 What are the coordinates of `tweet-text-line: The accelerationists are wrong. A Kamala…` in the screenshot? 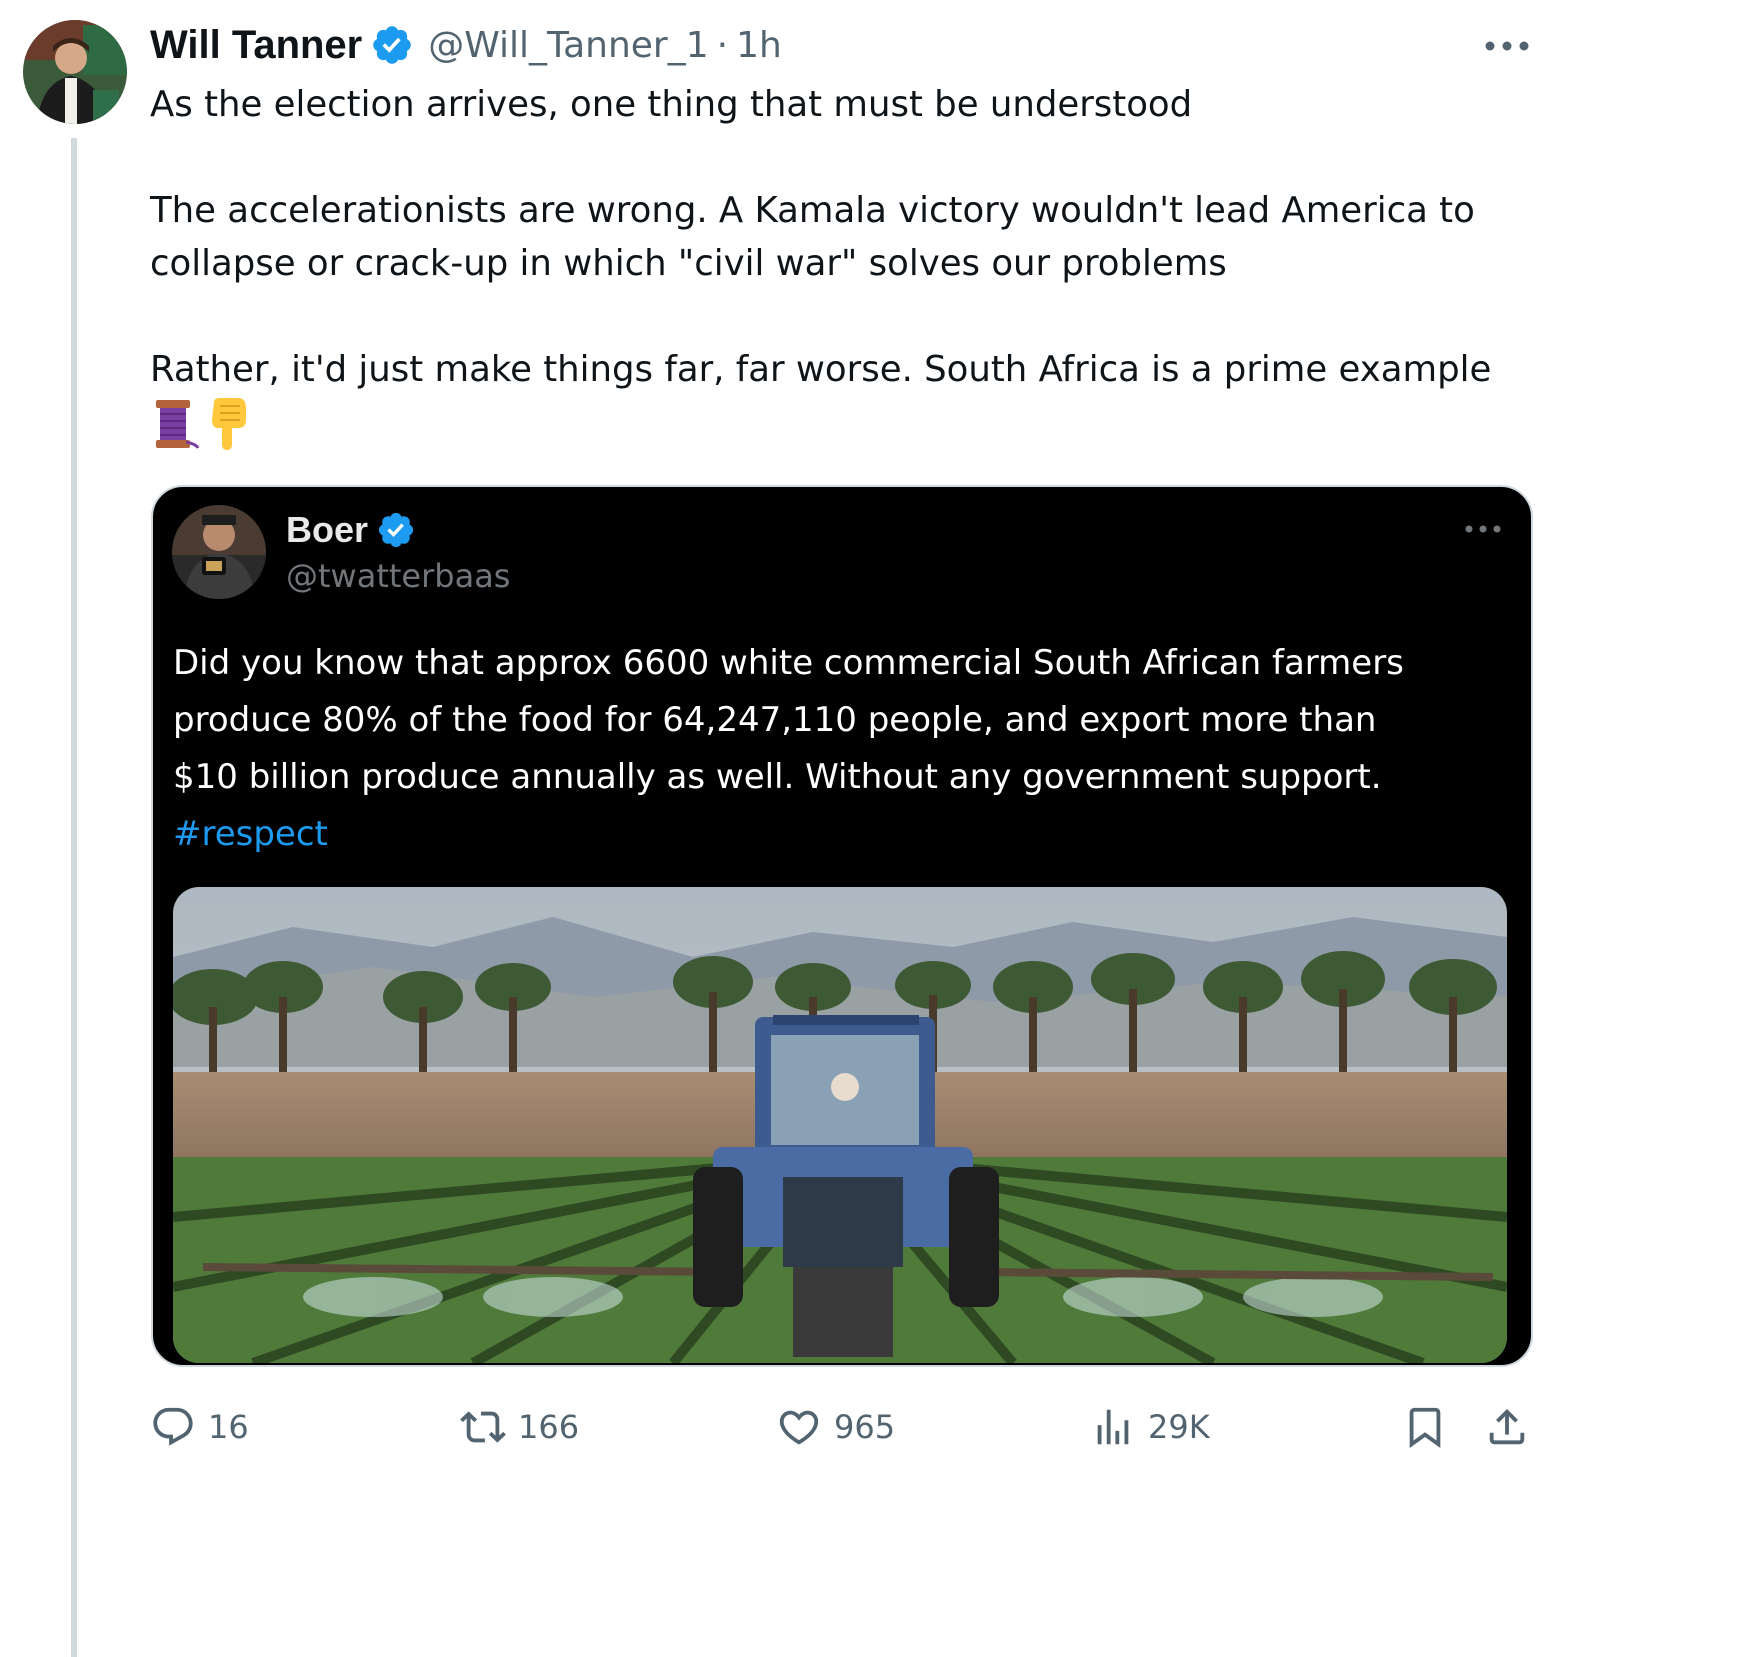 It's located at (812, 210).